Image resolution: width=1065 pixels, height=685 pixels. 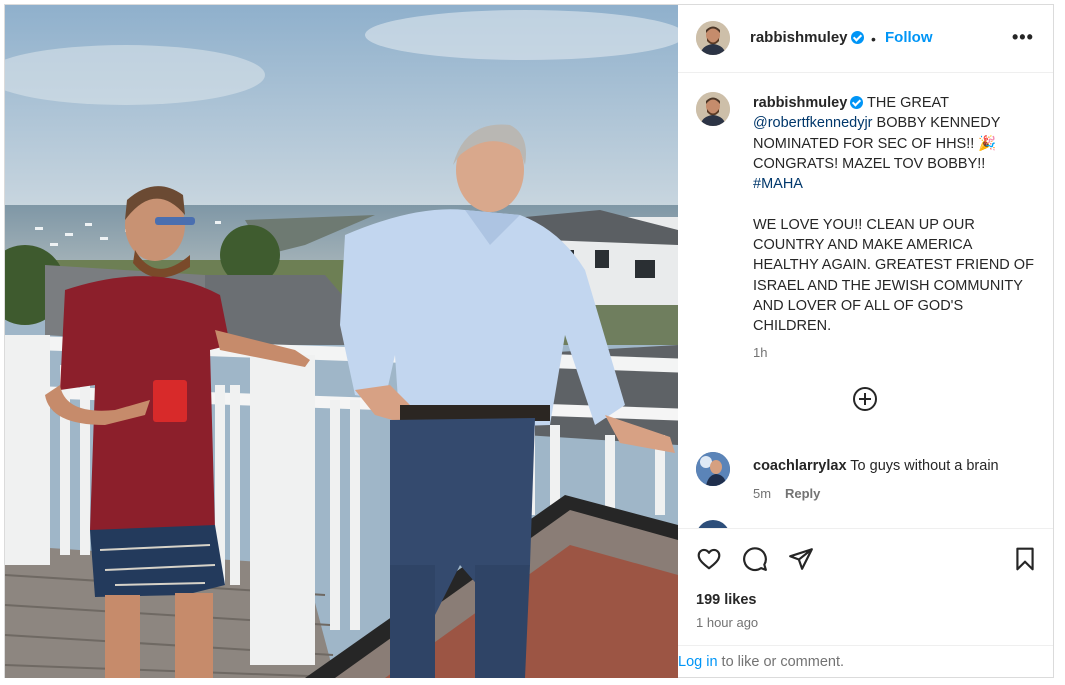 What do you see at coordinates (727, 622) in the screenshot?
I see `post-age: 1 hour ago` at bounding box center [727, 622].